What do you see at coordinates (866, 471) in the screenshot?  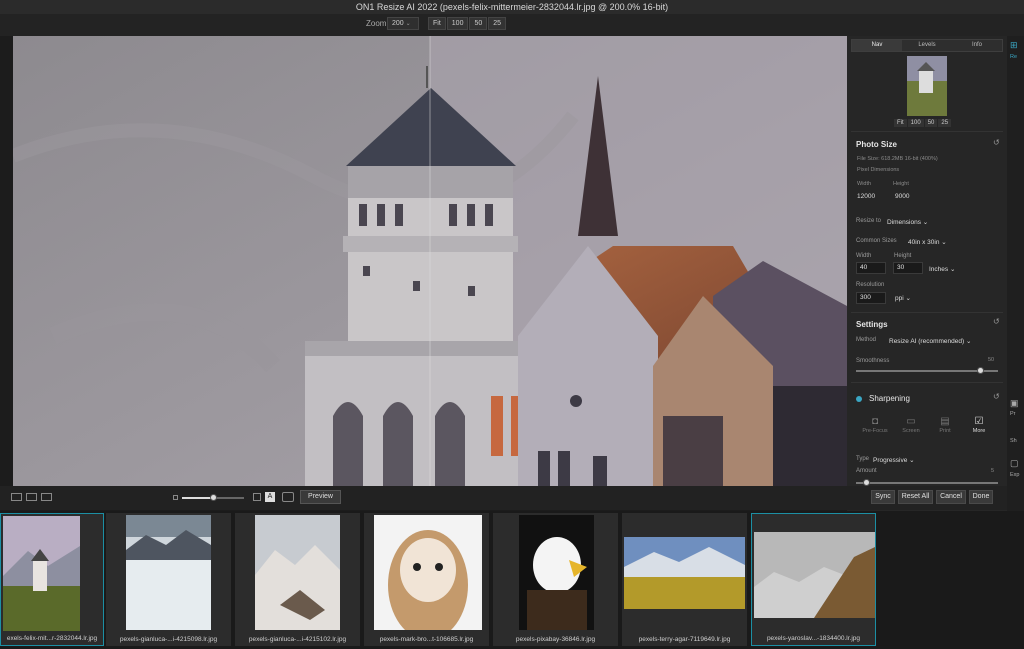 I see `amount-label: Amount` at bounding box center [866, 471].